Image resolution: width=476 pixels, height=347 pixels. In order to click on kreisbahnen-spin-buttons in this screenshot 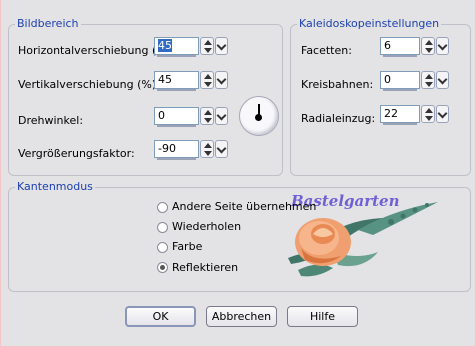, I will do `click(428, 80)`.